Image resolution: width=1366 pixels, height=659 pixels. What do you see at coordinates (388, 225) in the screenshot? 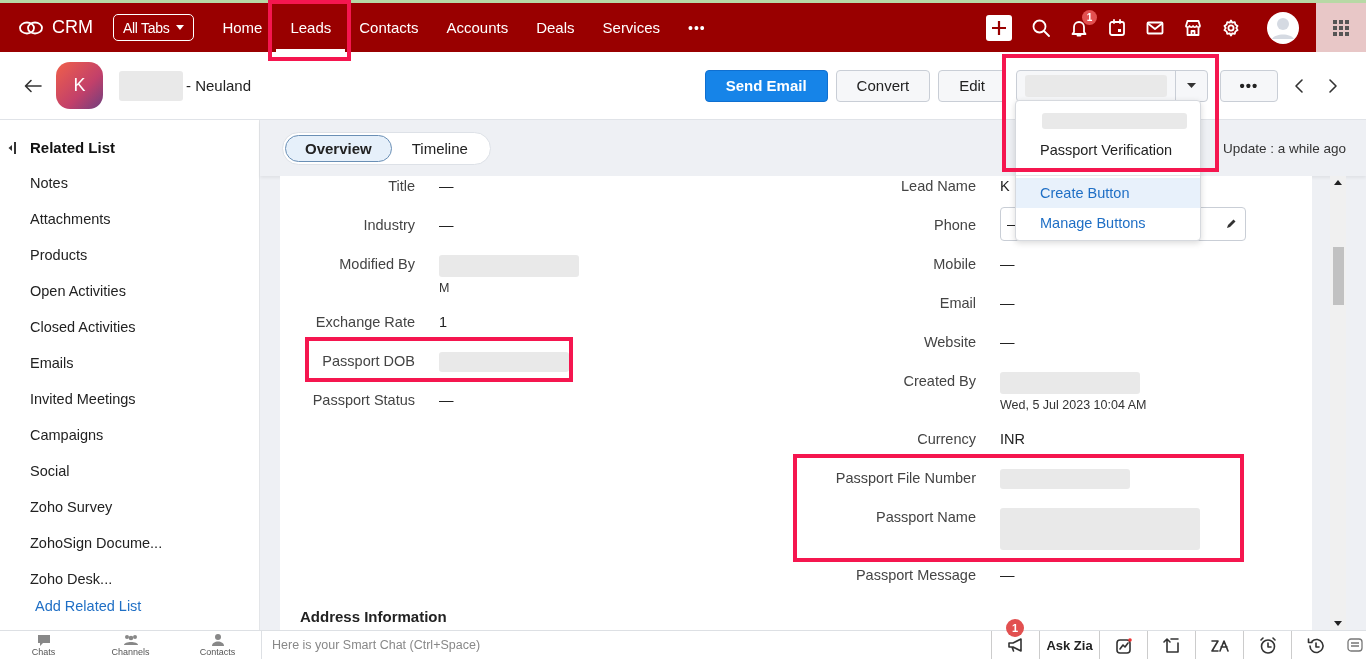
I see `field-label: Industry` at bounding box center [388, 225].